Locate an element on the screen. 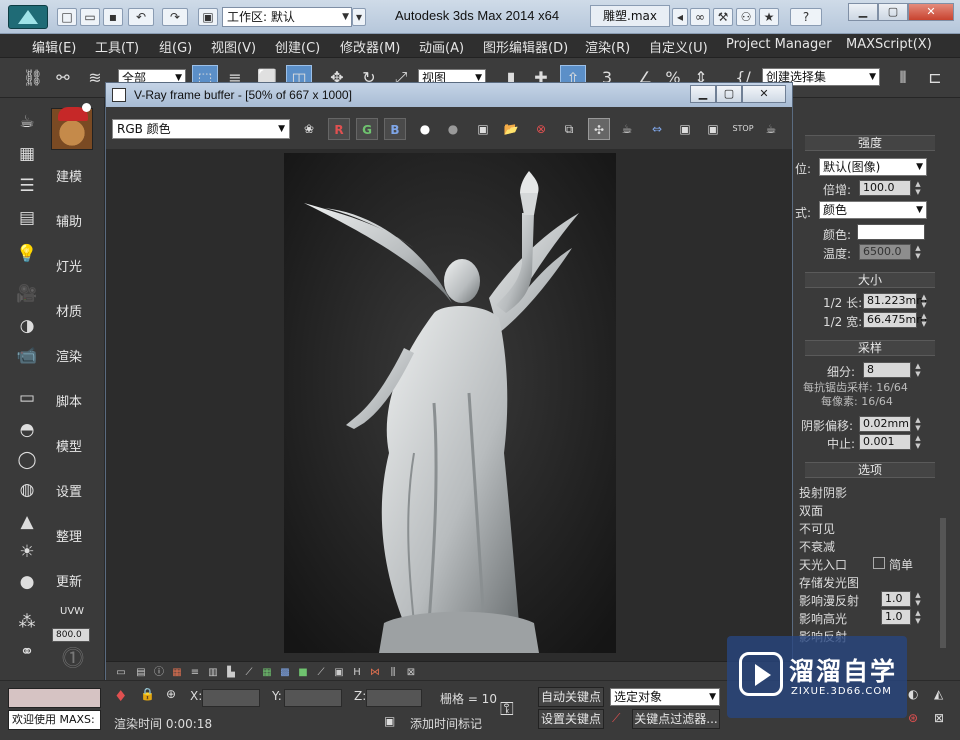  left-button-lights: 灯光 is located at coordinates (72, 266).